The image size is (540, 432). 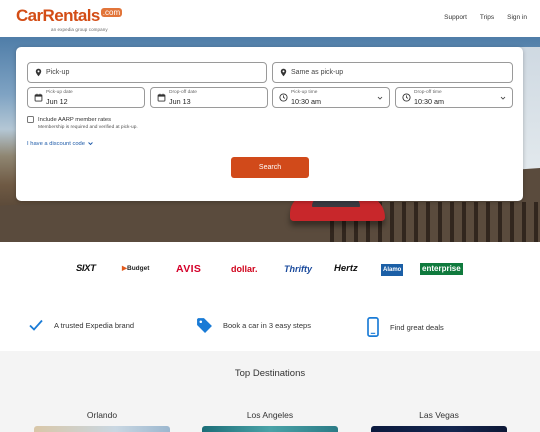 I want to click on logo-tagline: an expedia group company, so click(x=79, y=29).